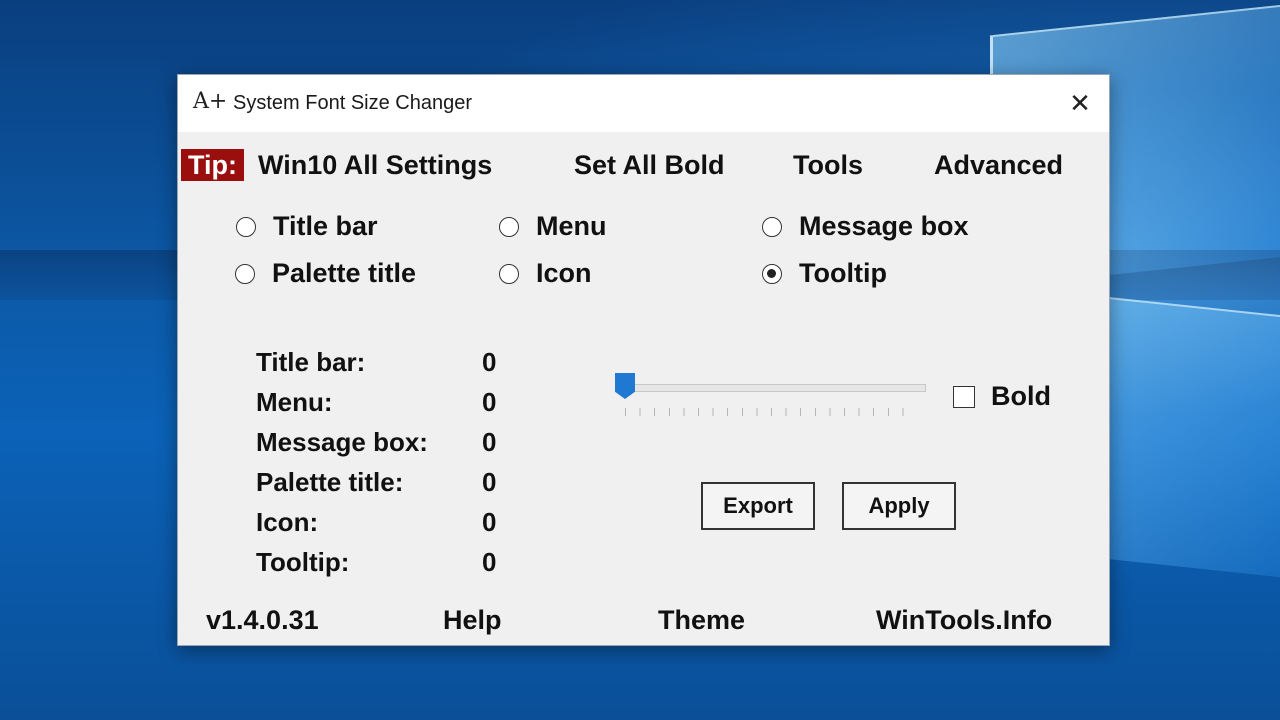  I want to click on checkbox-box, so click(964, 396).